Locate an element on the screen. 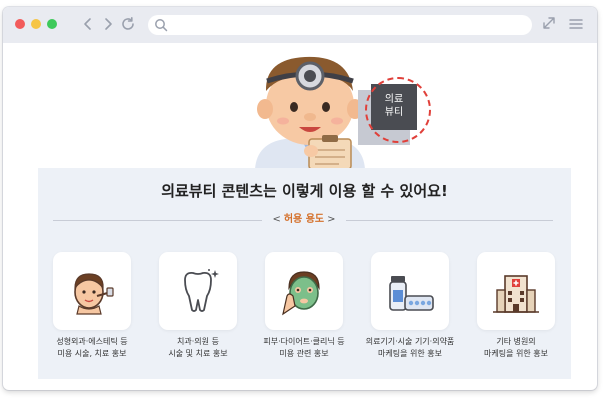 The width and height of the screenshot is (613, 400). reload-icon is located at coordinates (128, 24).